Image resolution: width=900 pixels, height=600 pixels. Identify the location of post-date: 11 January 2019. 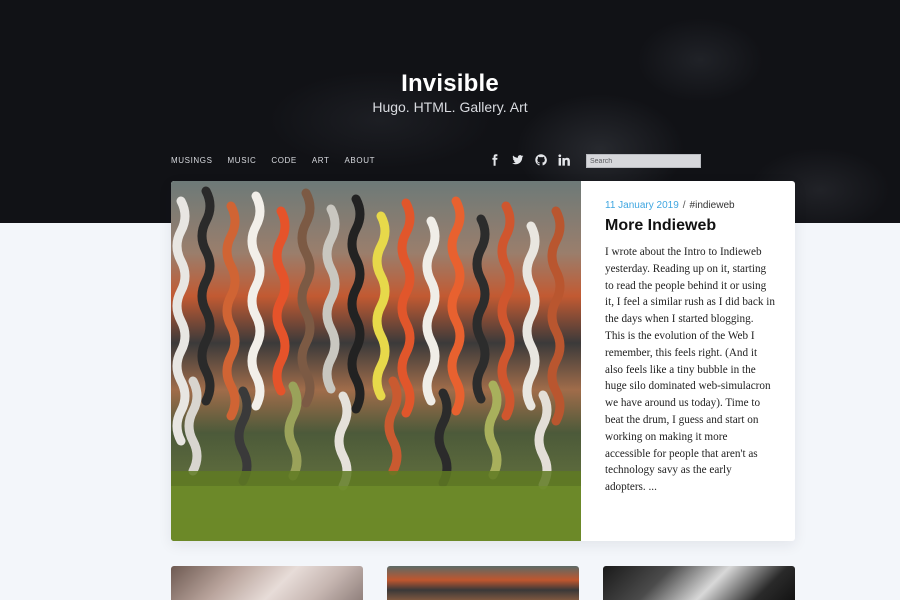
(642, 205).